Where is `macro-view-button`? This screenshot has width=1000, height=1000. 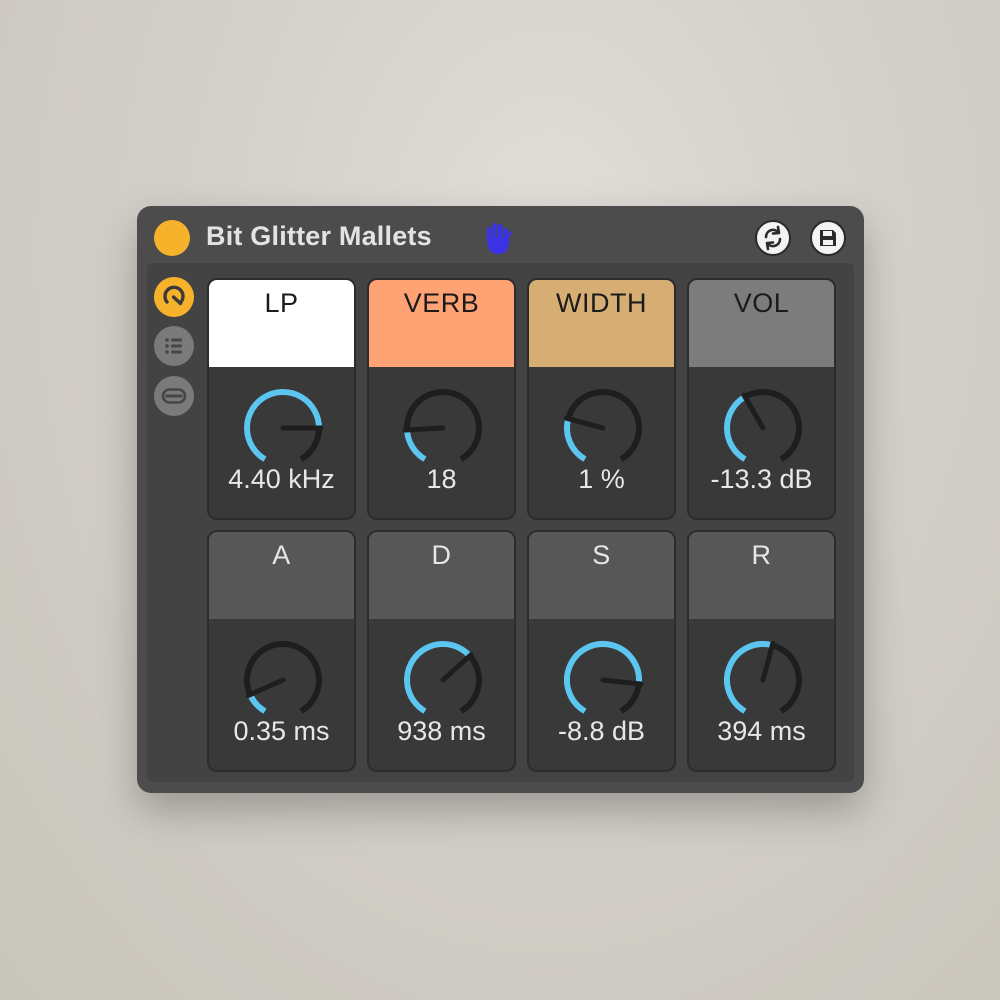
macro-view-button is located at coordinates (174, 297).